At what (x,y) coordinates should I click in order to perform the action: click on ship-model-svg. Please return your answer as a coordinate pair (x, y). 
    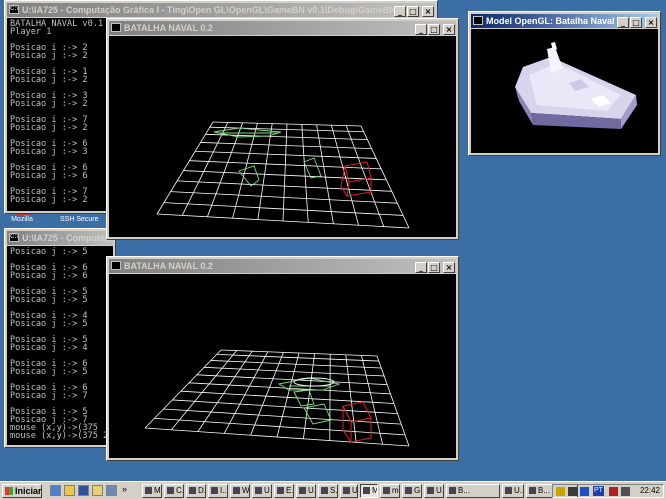
    Looking at the image, I should click on (576, 85).